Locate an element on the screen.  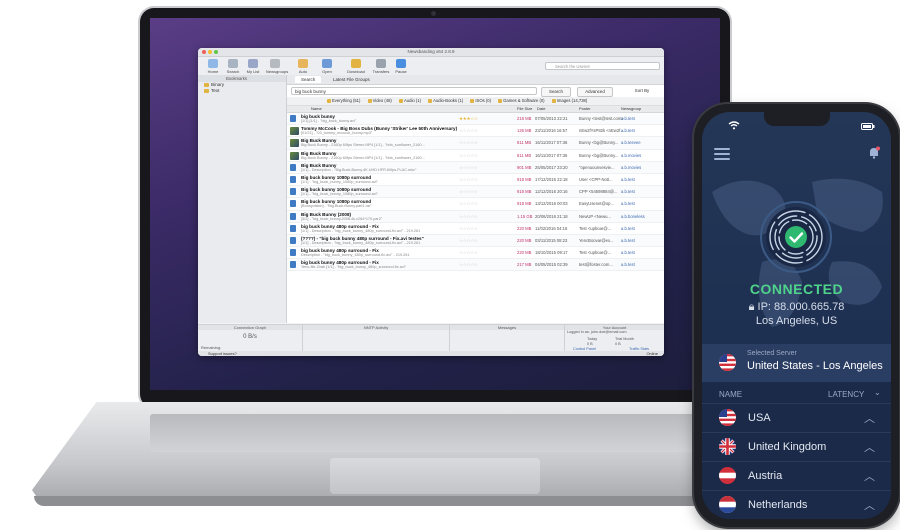
wifi-icon is located at coordinates (734, 126).